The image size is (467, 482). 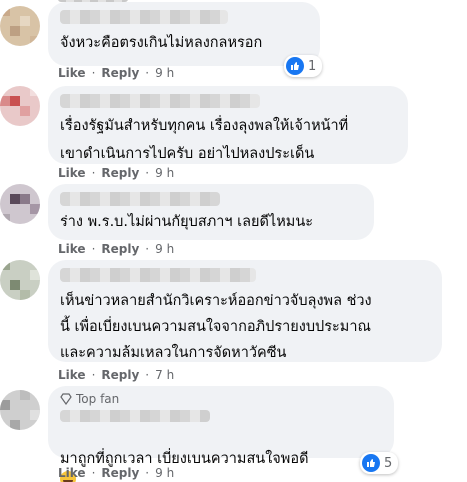 What do you see at coordinates (187, 222) in the screenshot?
I see `comment-text: ร่าง พ.ร.บ.ไม่ผ่านกัยุบสภาฯ เลยดีไหมนะ` at bounding box center [187, 222].